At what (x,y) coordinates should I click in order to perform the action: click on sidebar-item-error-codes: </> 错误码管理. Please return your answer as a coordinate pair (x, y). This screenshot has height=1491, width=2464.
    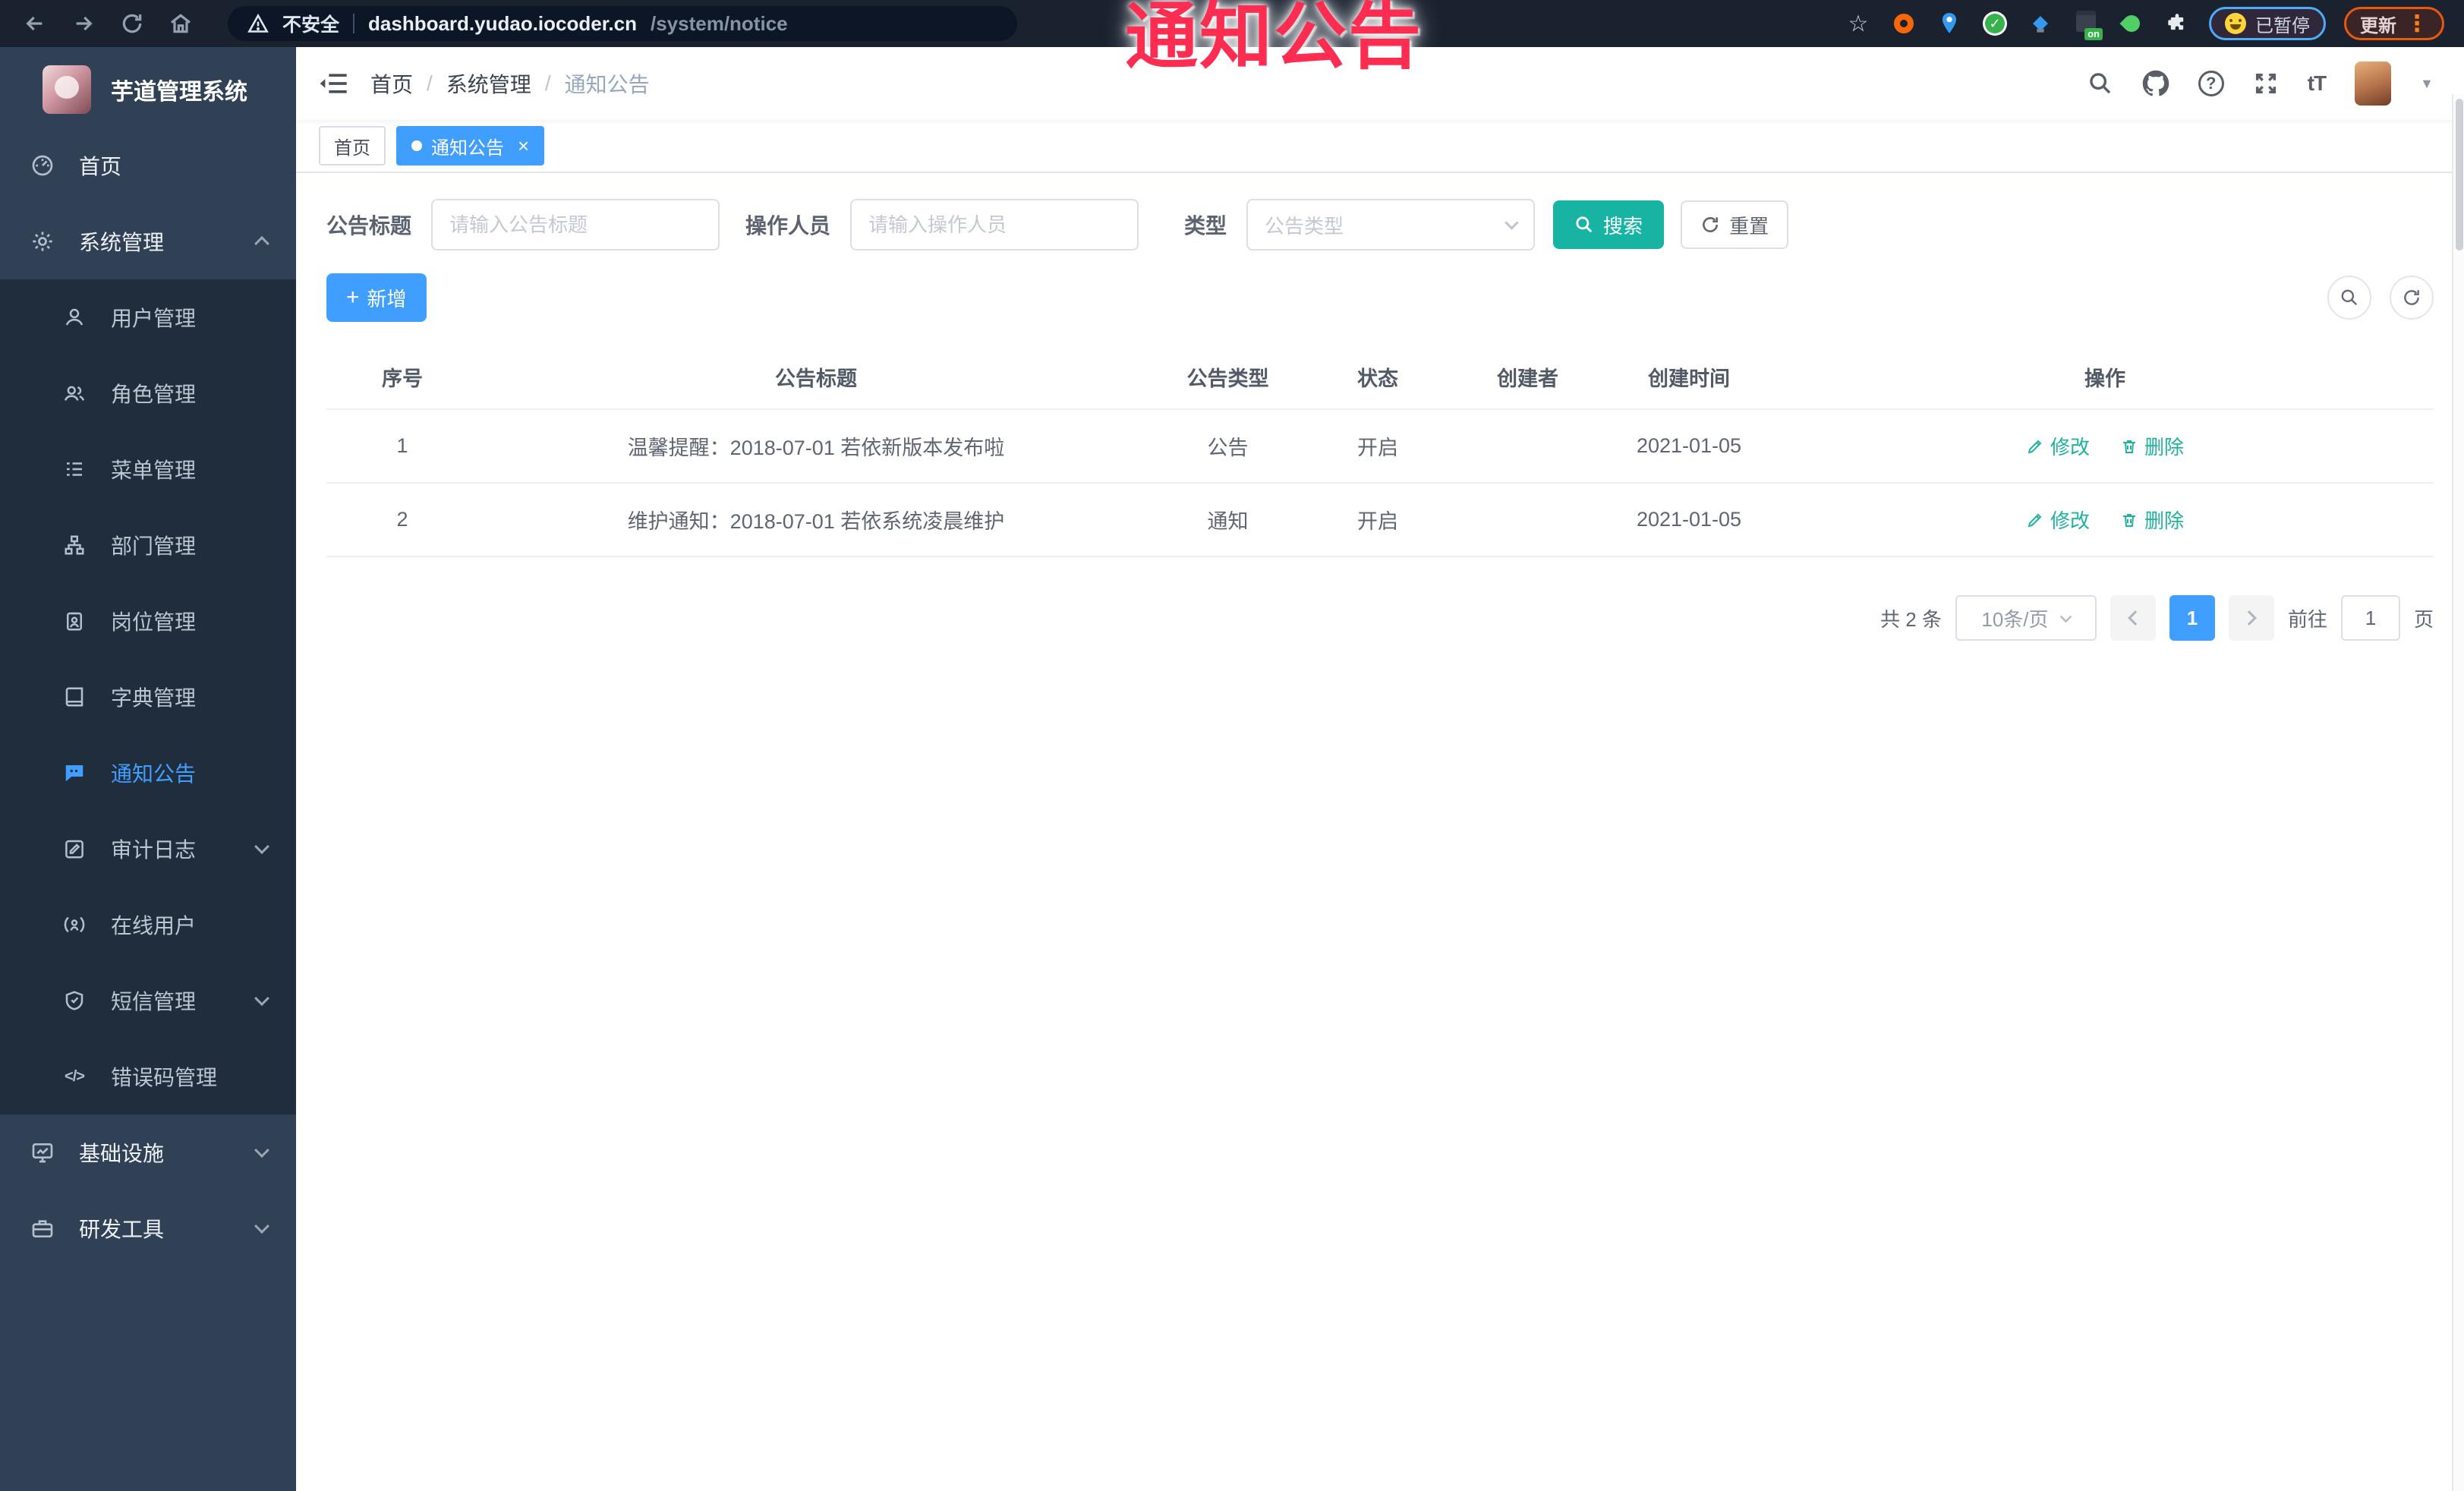
    Looking at the image, I should click on (148, 1076).